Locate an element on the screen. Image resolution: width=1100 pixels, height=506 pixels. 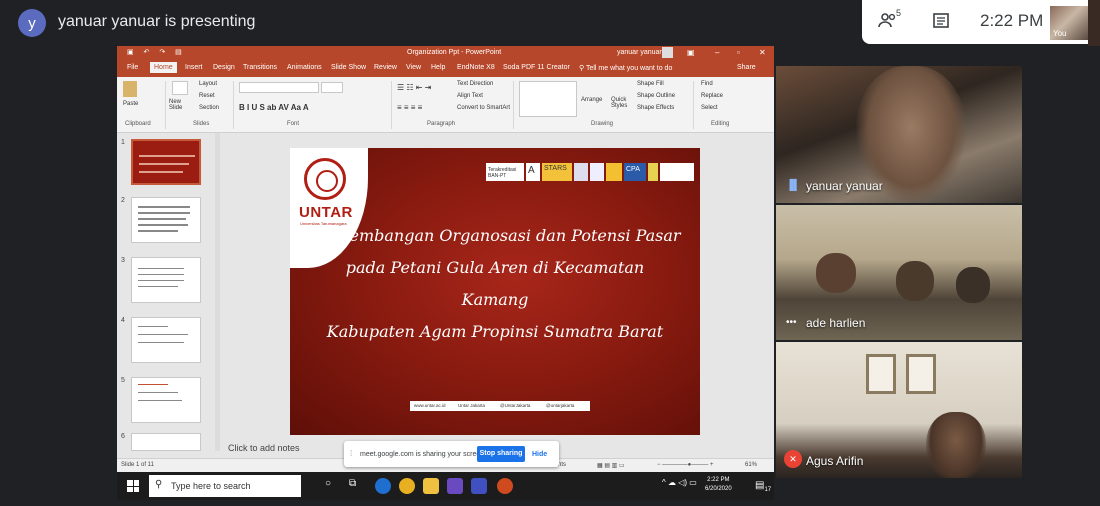
chrome-browser-icon is located at coordinates (407, 486).